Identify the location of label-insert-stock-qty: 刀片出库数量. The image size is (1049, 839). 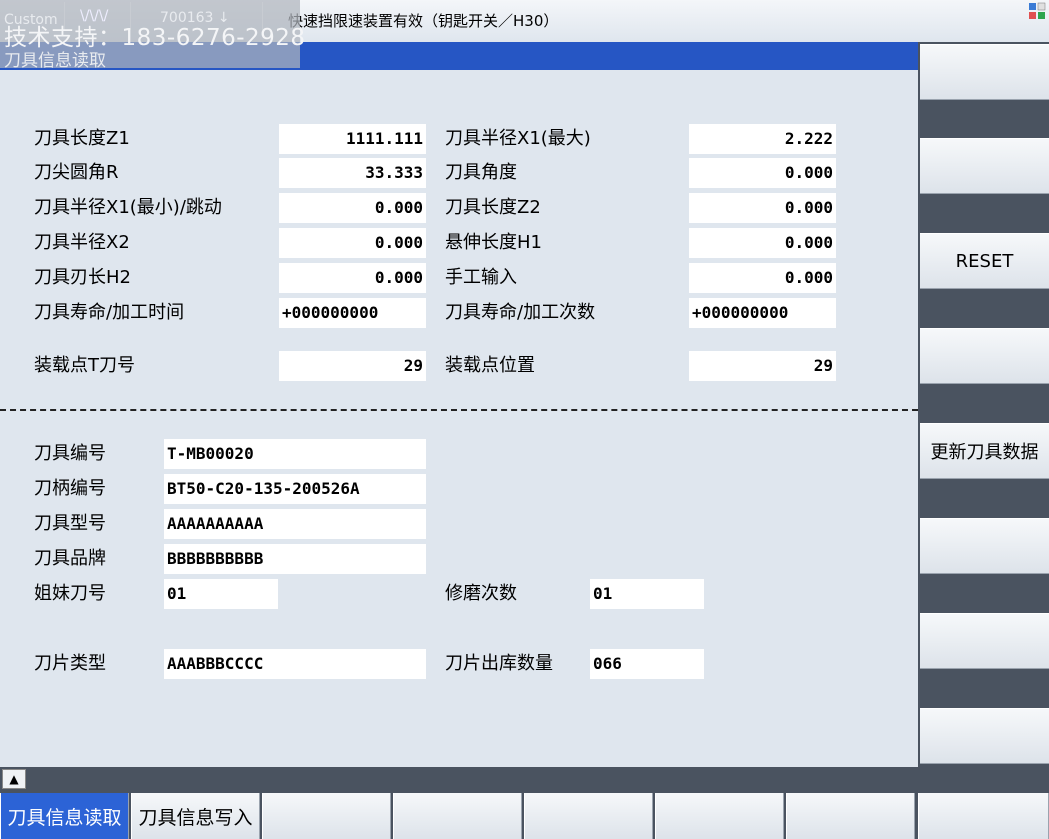
(499, 663).